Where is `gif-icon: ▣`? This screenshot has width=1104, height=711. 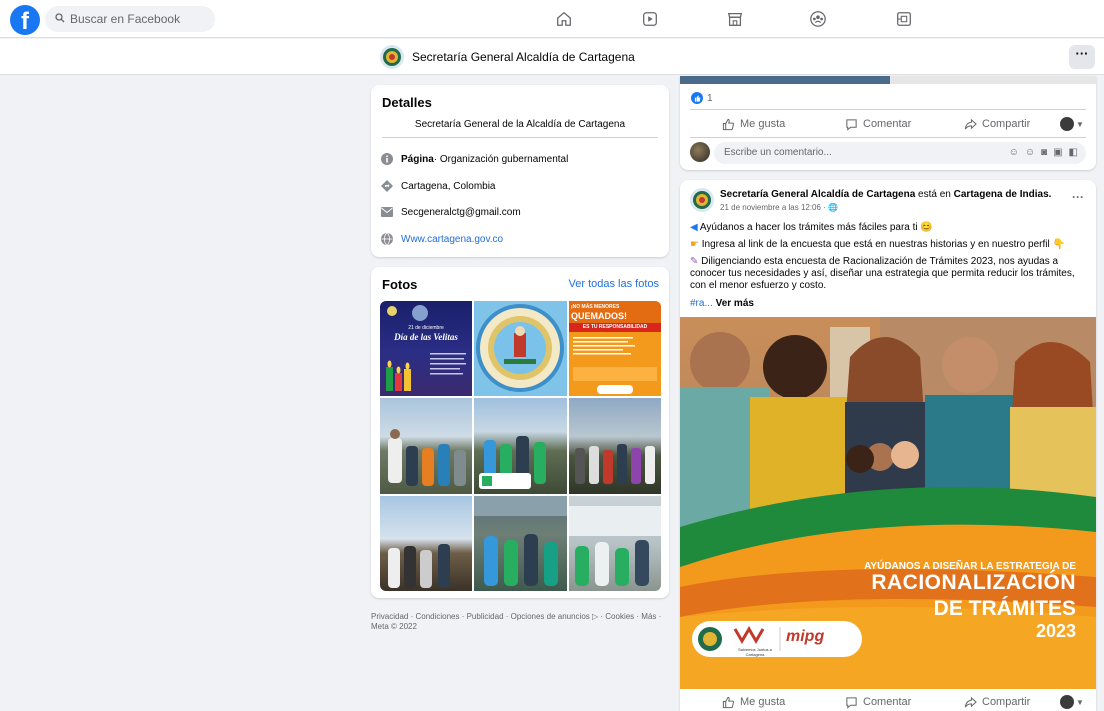 gif-icon: ▣ is located at coordinates (1057, 153).